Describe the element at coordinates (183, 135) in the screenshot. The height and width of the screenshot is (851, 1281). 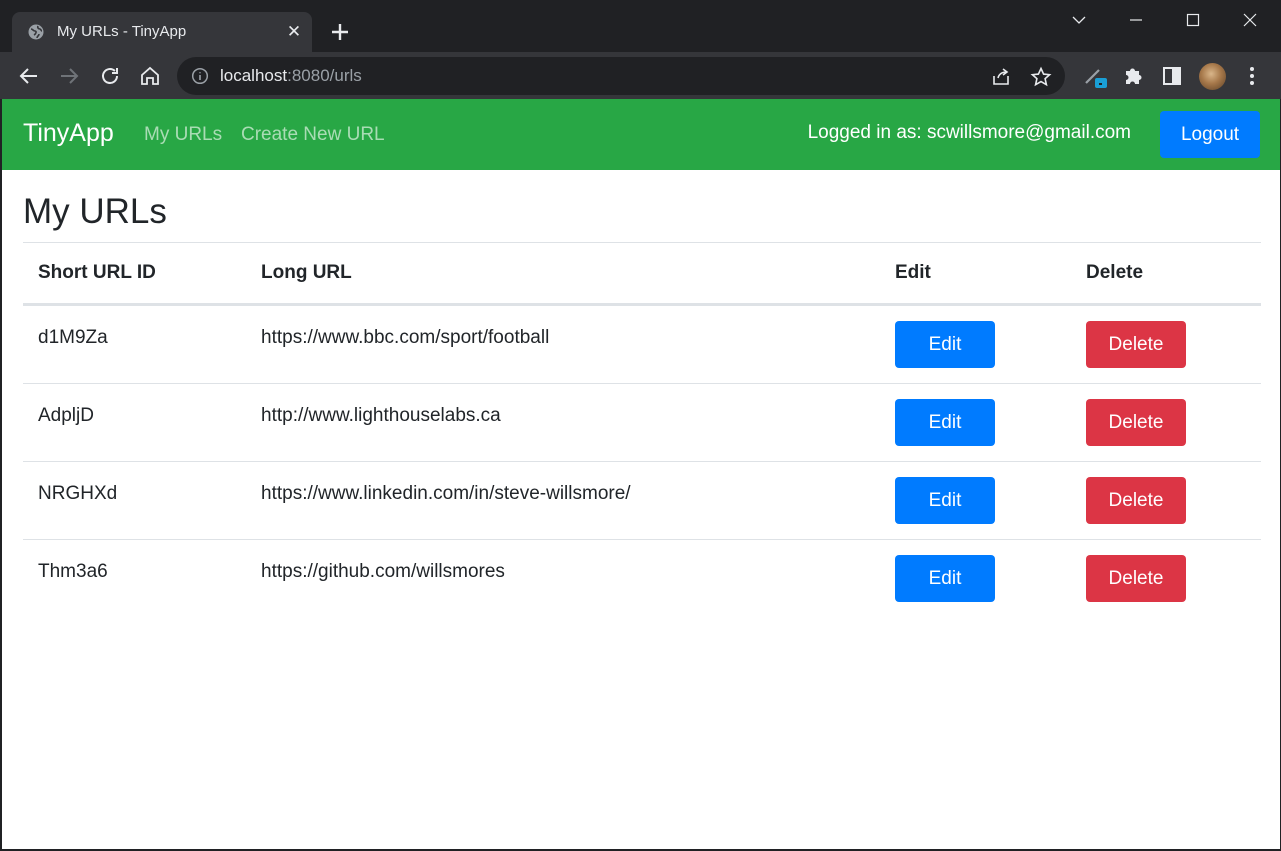
I see `nav-my-urls: My URLs` at that location.